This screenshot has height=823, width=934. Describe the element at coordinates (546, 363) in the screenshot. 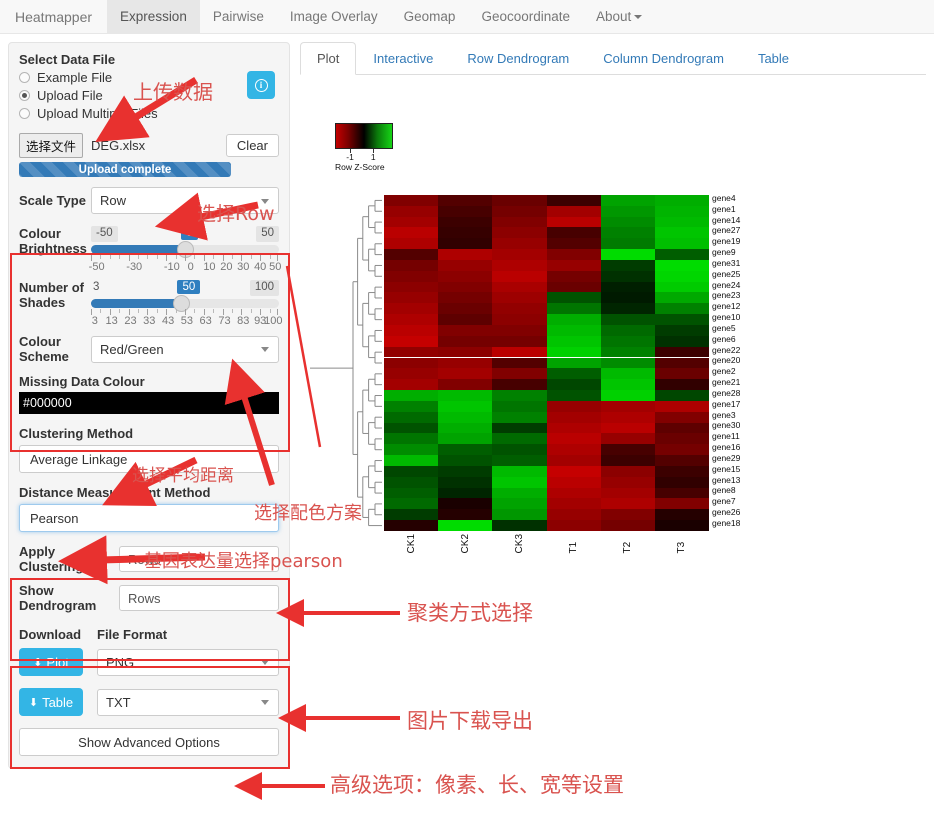

I see `heatmap-grid` at that location.